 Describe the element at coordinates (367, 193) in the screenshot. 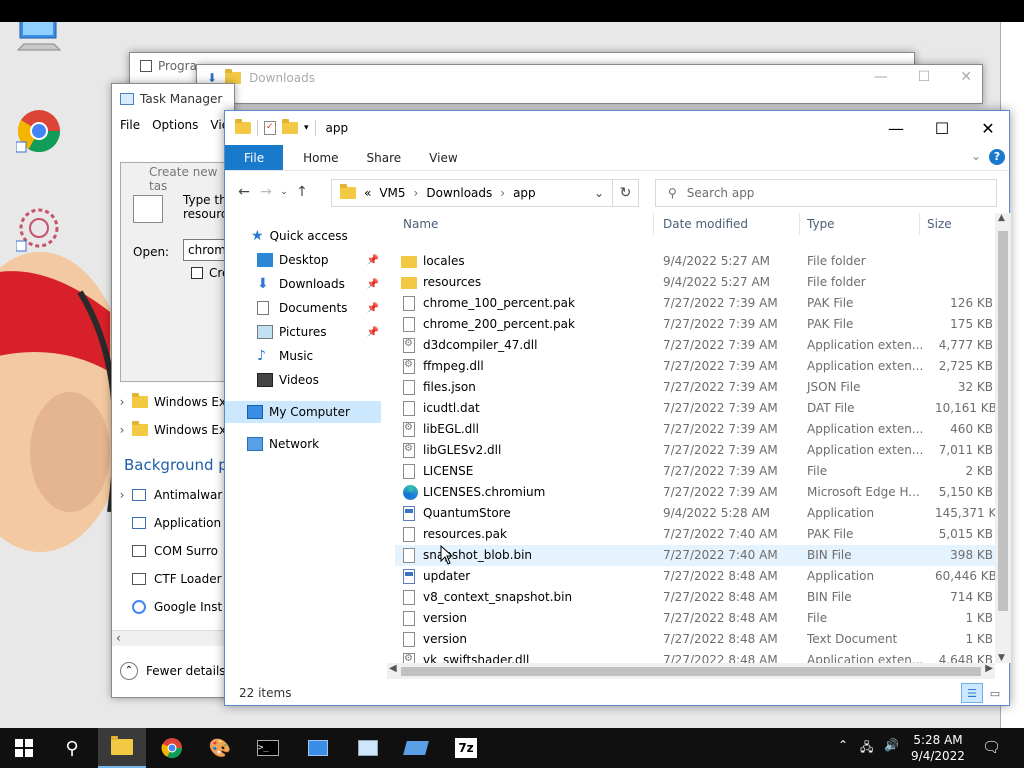

I see `breadcrumb-overflow: «` at that location.